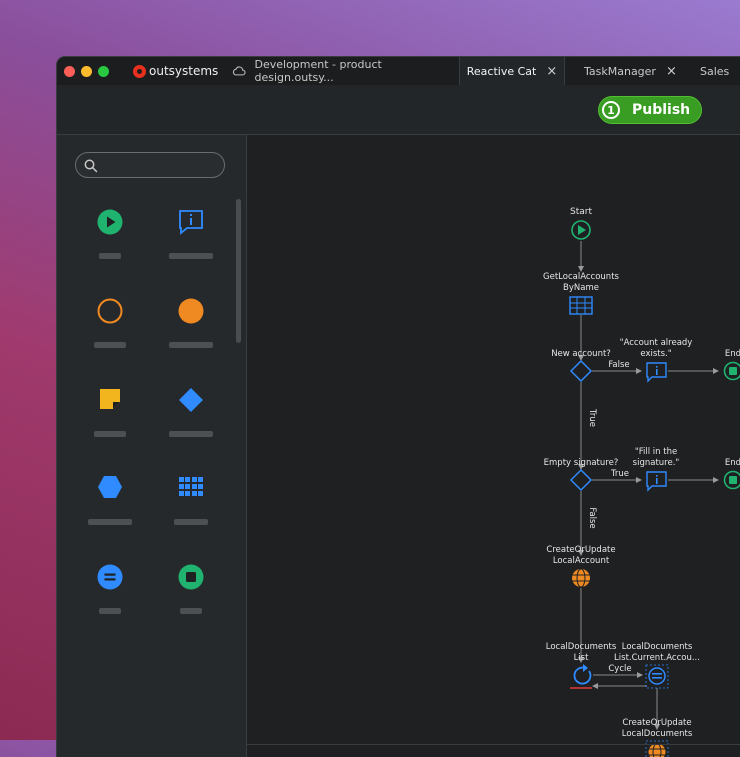  Describe the element at coordinates (580, 550) in the screenshot. I see `create-account-label-1: CreateOrUpdate` at that location.